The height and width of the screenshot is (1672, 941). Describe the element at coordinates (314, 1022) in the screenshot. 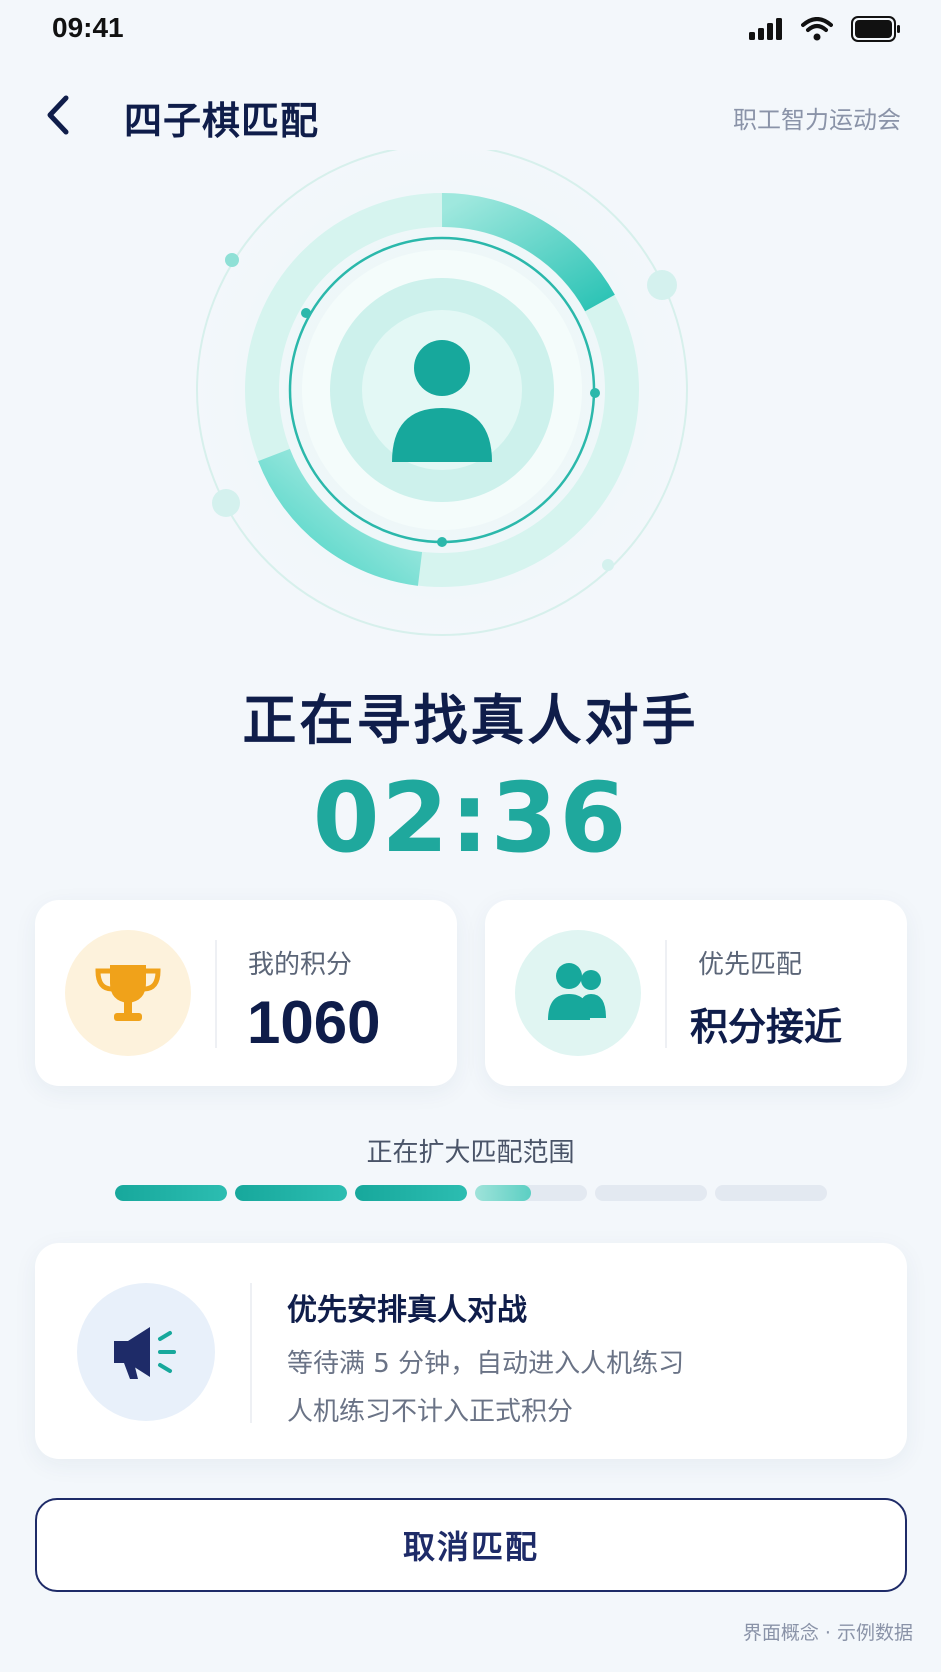

I see `score-value: 1060` at that location.